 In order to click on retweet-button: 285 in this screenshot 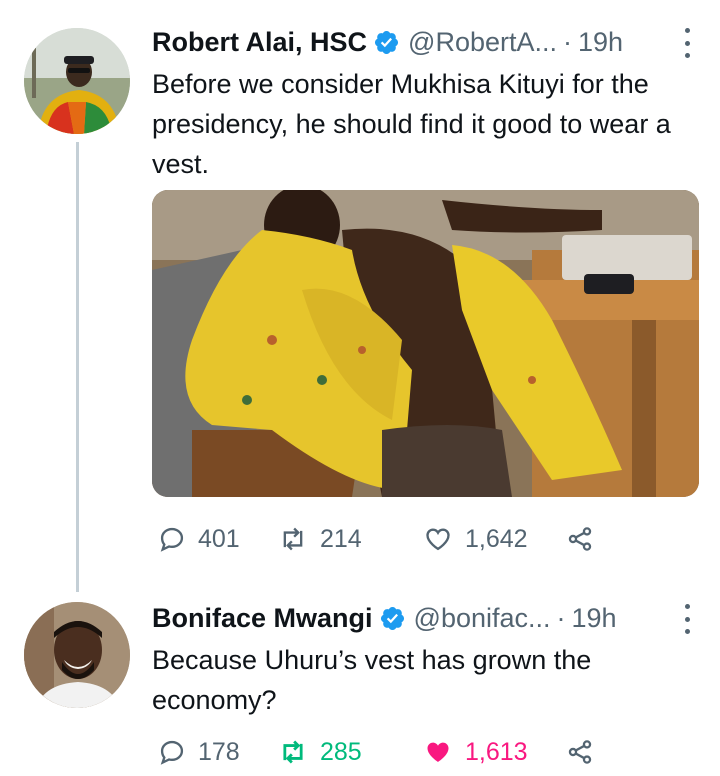, I will do `click(350, 752)`.